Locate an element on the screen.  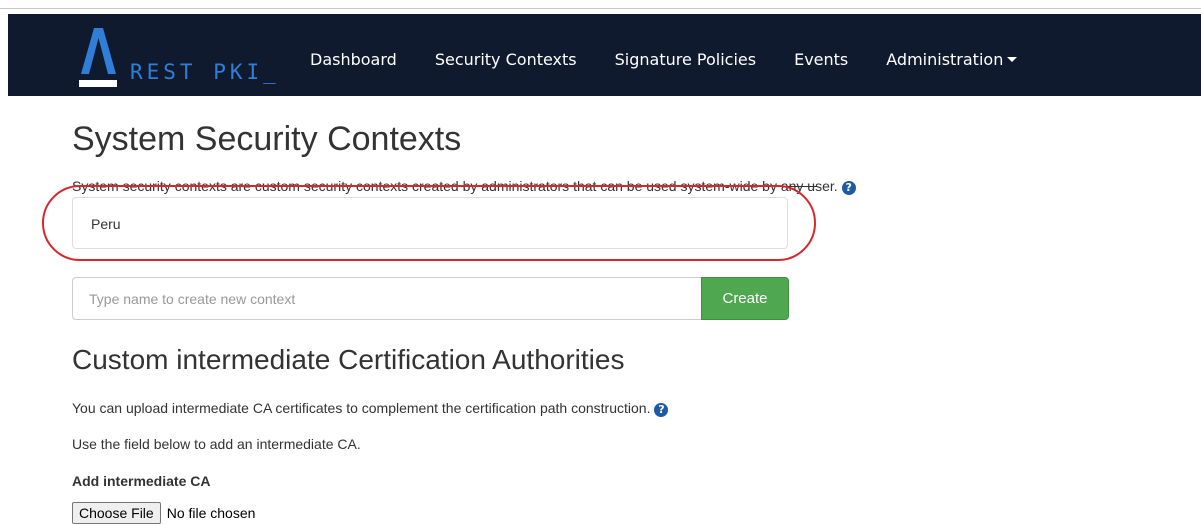
no-file-chosen-text: No file chosen is located at coordinates (211, 513).